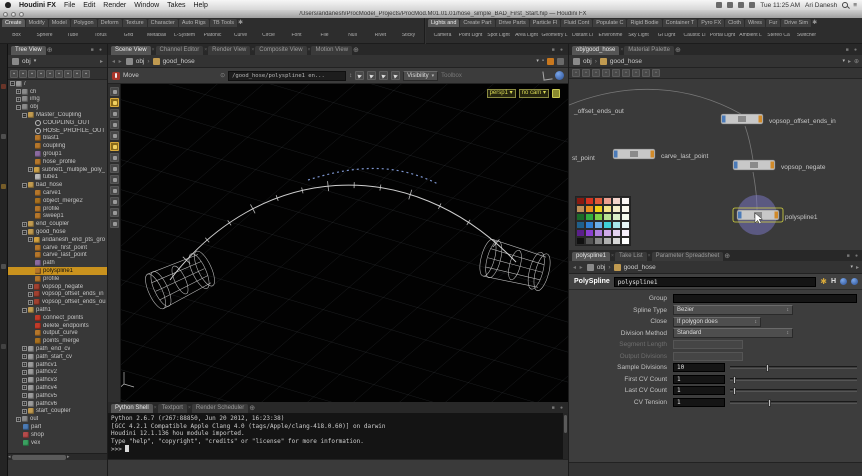 Image resolution: width=862 pixels, height=476 pixels. What do you see at coordinates (57, 404) in the screenshot?
I see `tree-item-pathcv6: + pathcv6` at bounding box center [57, 404].